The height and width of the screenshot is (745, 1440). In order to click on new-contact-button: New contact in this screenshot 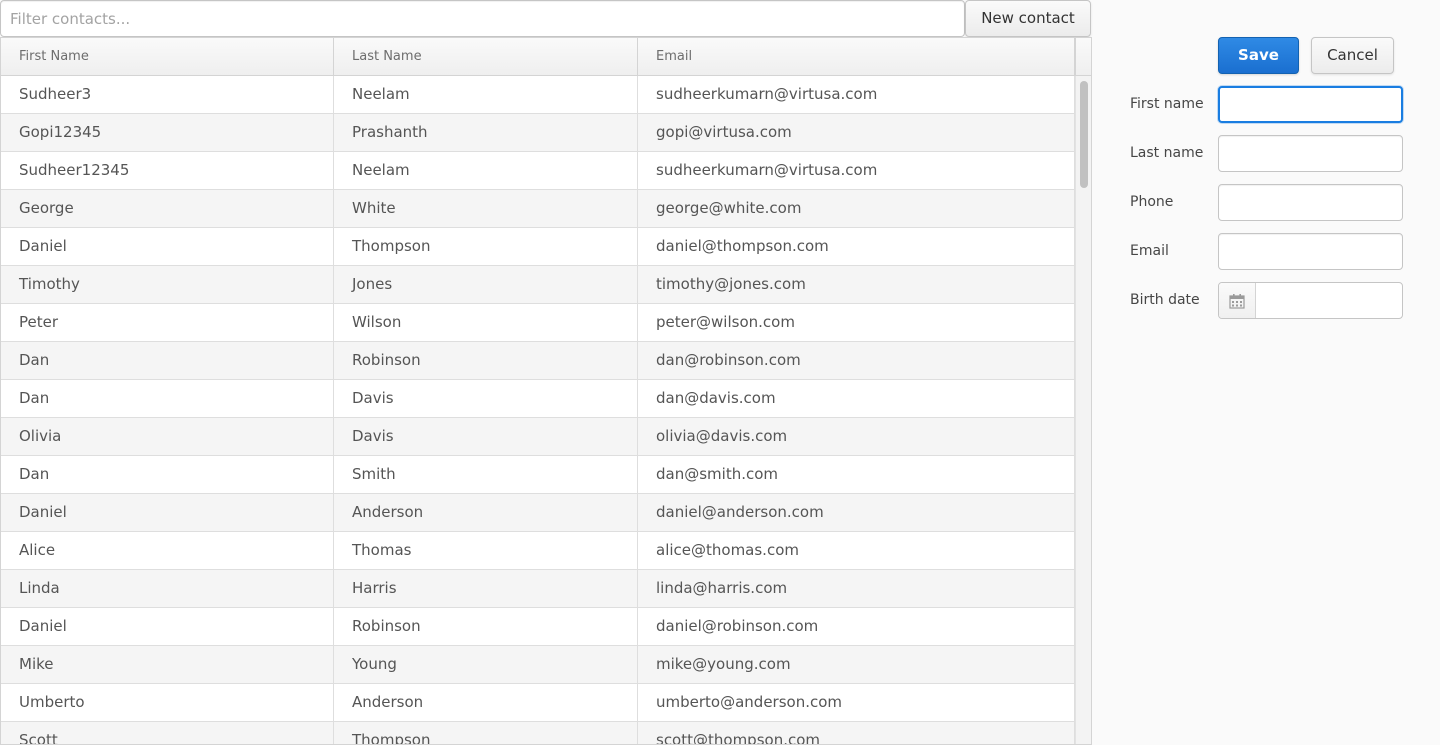, I will do `click(1028, 18)`.